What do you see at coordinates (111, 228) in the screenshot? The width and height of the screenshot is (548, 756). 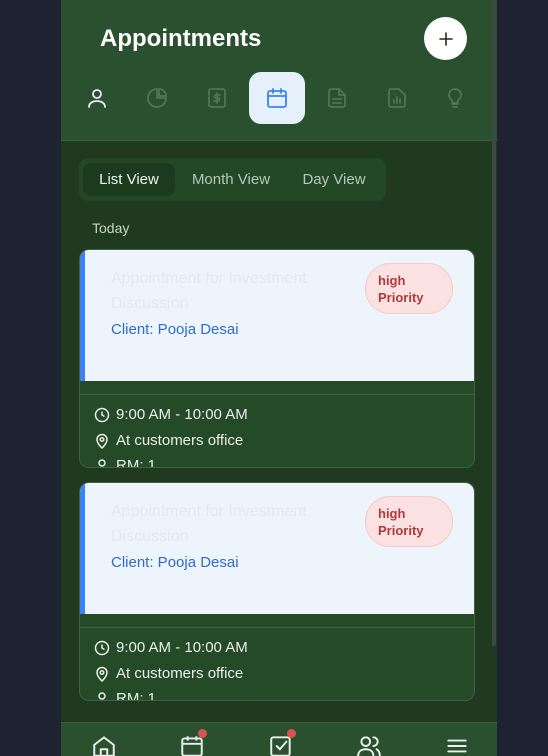 I see `section-label: Today` at bounding box center [111, 228].